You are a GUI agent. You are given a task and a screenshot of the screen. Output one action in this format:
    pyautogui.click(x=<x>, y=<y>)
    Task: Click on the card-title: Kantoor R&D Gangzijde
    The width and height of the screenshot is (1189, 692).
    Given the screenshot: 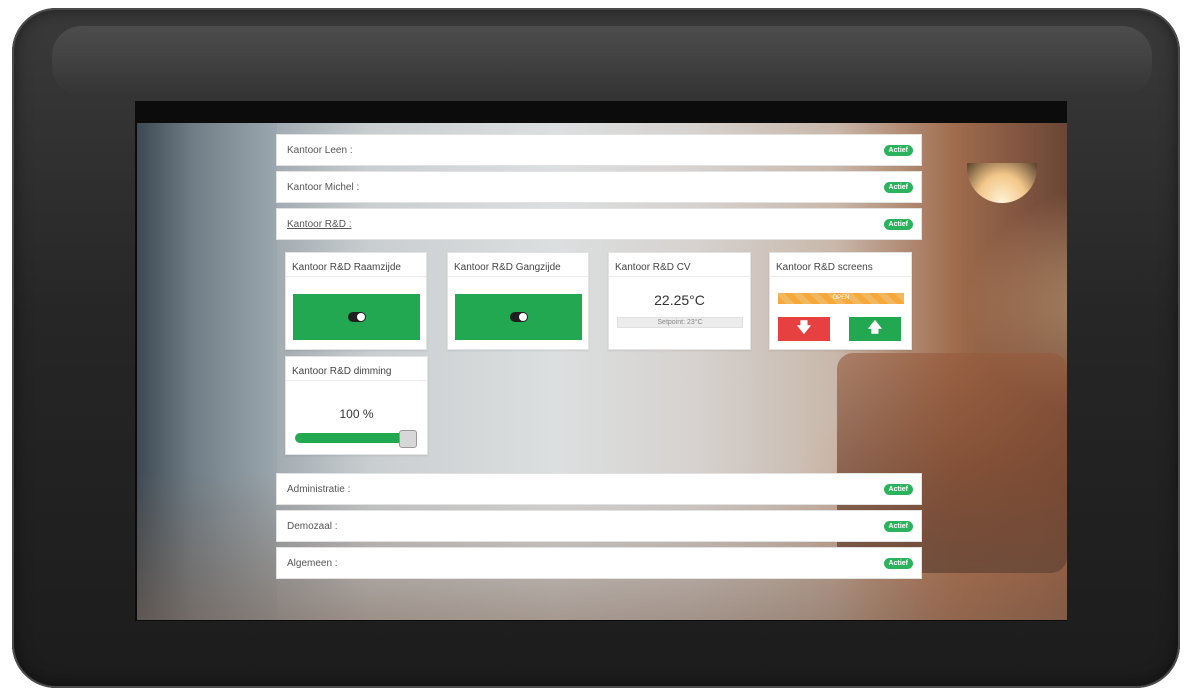 What is the action you would take?
    pyautogui.click(x=518, y=265)
    